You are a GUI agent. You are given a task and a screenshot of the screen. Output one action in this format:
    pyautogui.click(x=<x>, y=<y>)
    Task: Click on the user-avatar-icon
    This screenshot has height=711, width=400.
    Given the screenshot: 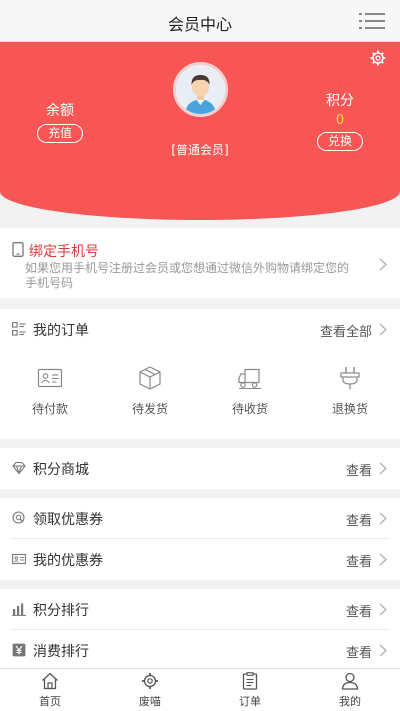 What is the action you would take?
    pyautogui.click(x=200, y=89)
    